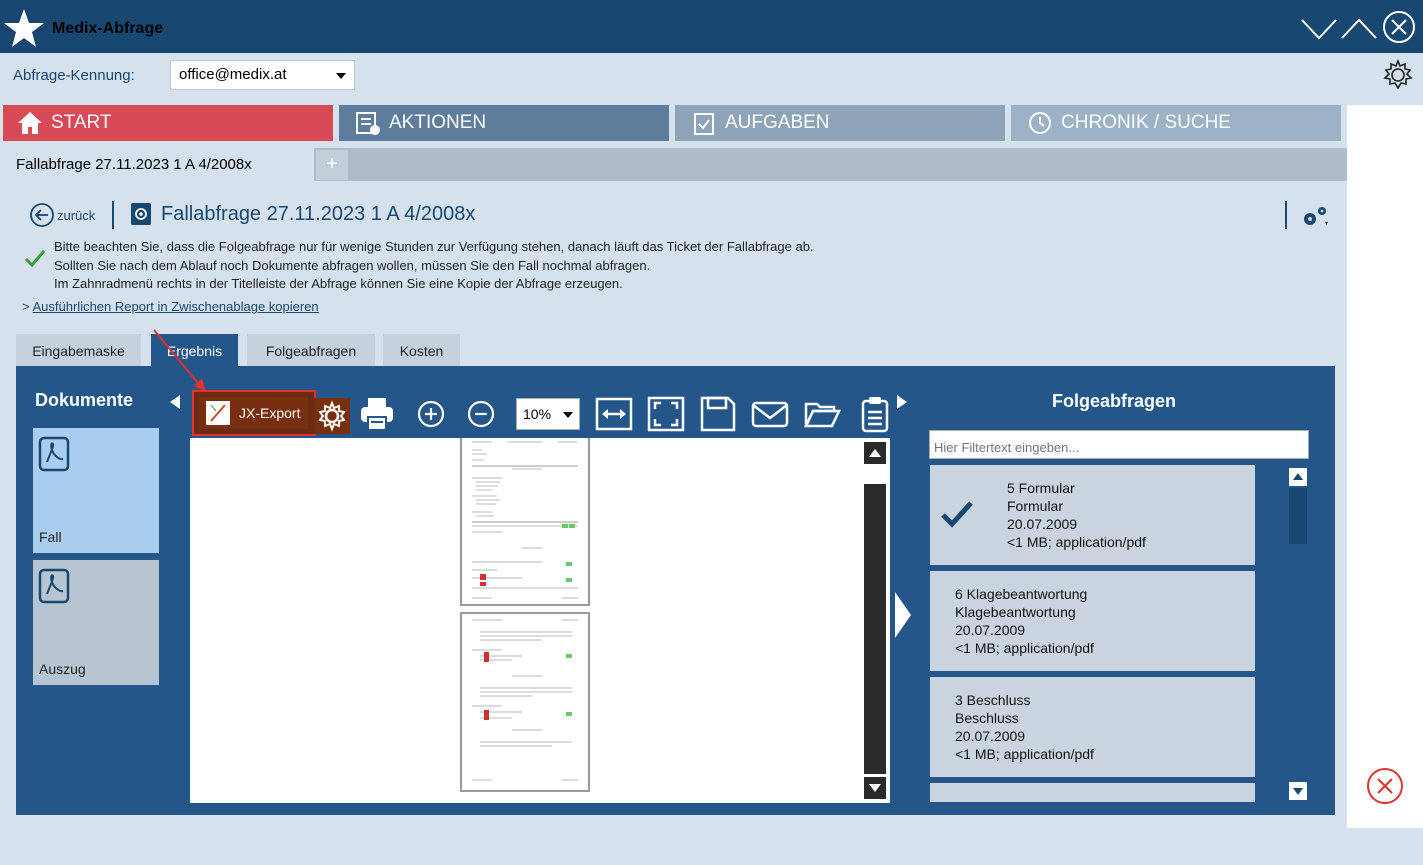 This screenshot has height=865, width=1423. Describe the element at coordinates (614, 414) in the screenshot. I see `fit-width-icon` at that location.